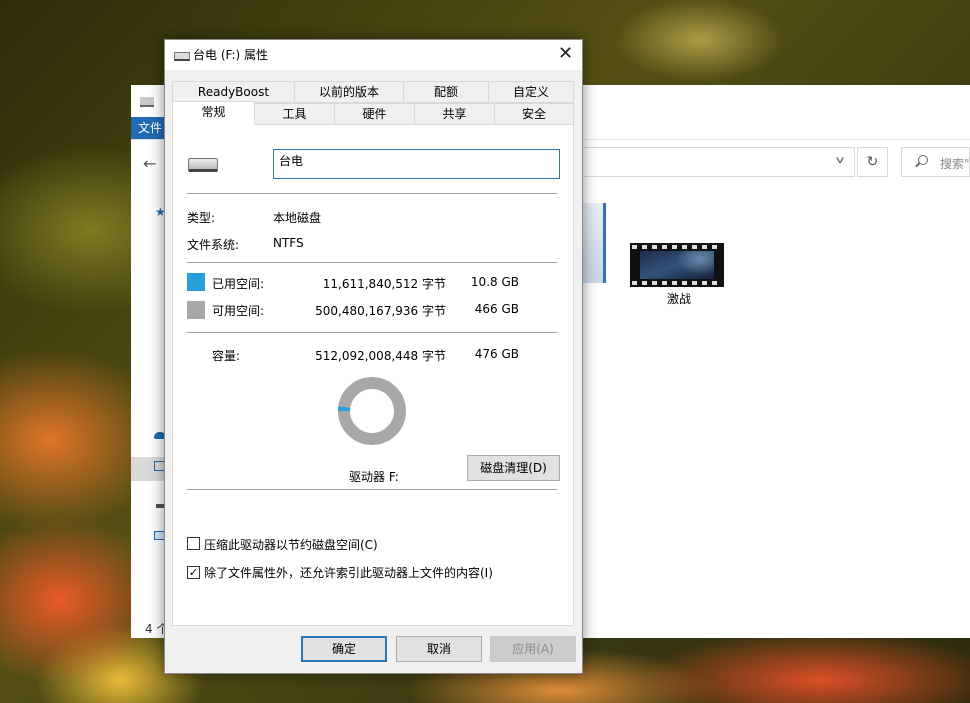  I want to click on used-space-swatch, so click(196, 282).